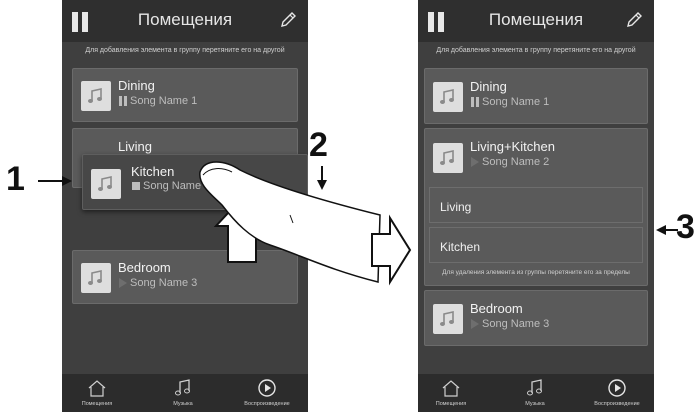 The width and height of the screenshot is (695, 412). What do you see at coordinates (685, 227) in the screenshot?
I see `callout-number-3: 3` at bounding box center [685, 227].